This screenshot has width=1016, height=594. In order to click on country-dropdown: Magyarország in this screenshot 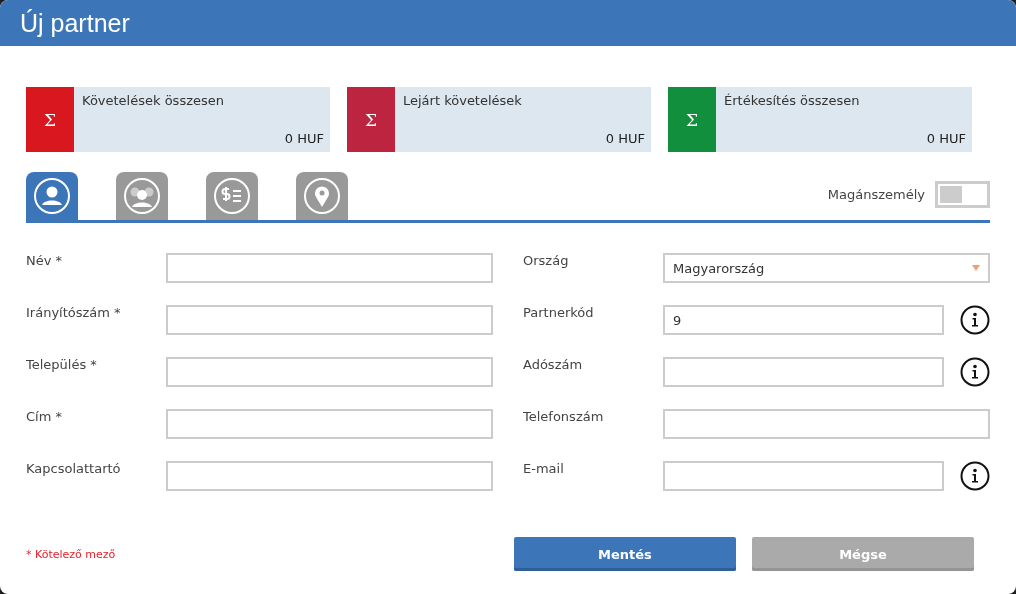, I will do `click(826, 268)`.